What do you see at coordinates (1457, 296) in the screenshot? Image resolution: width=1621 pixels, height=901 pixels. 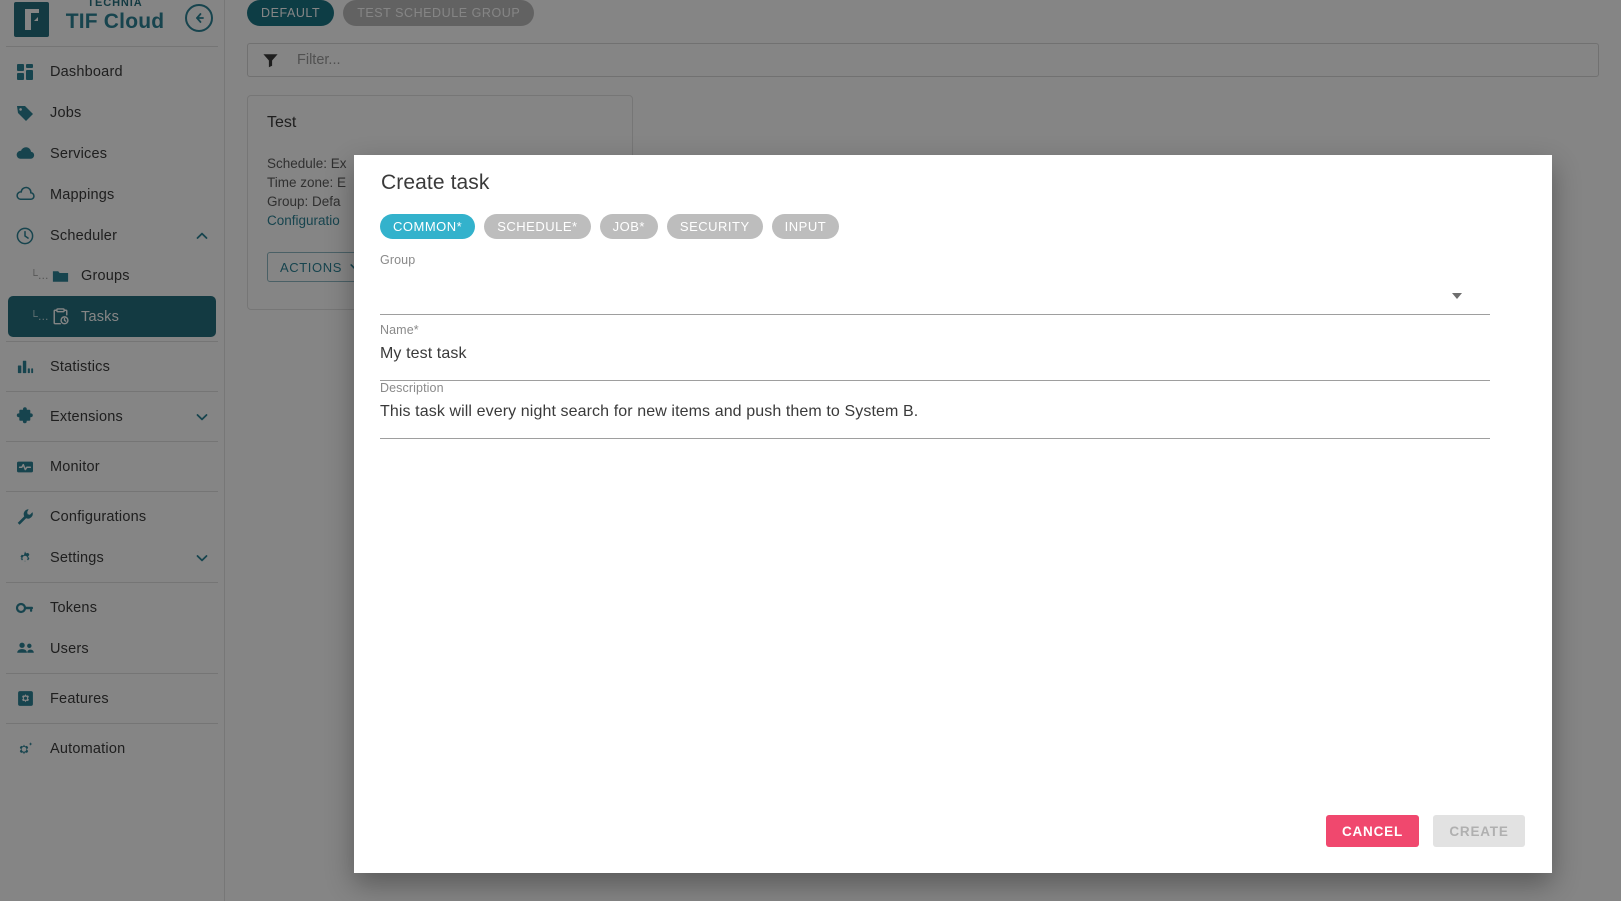 I see `chevron-down-caret-icon` at bounding box center [1457, 296].